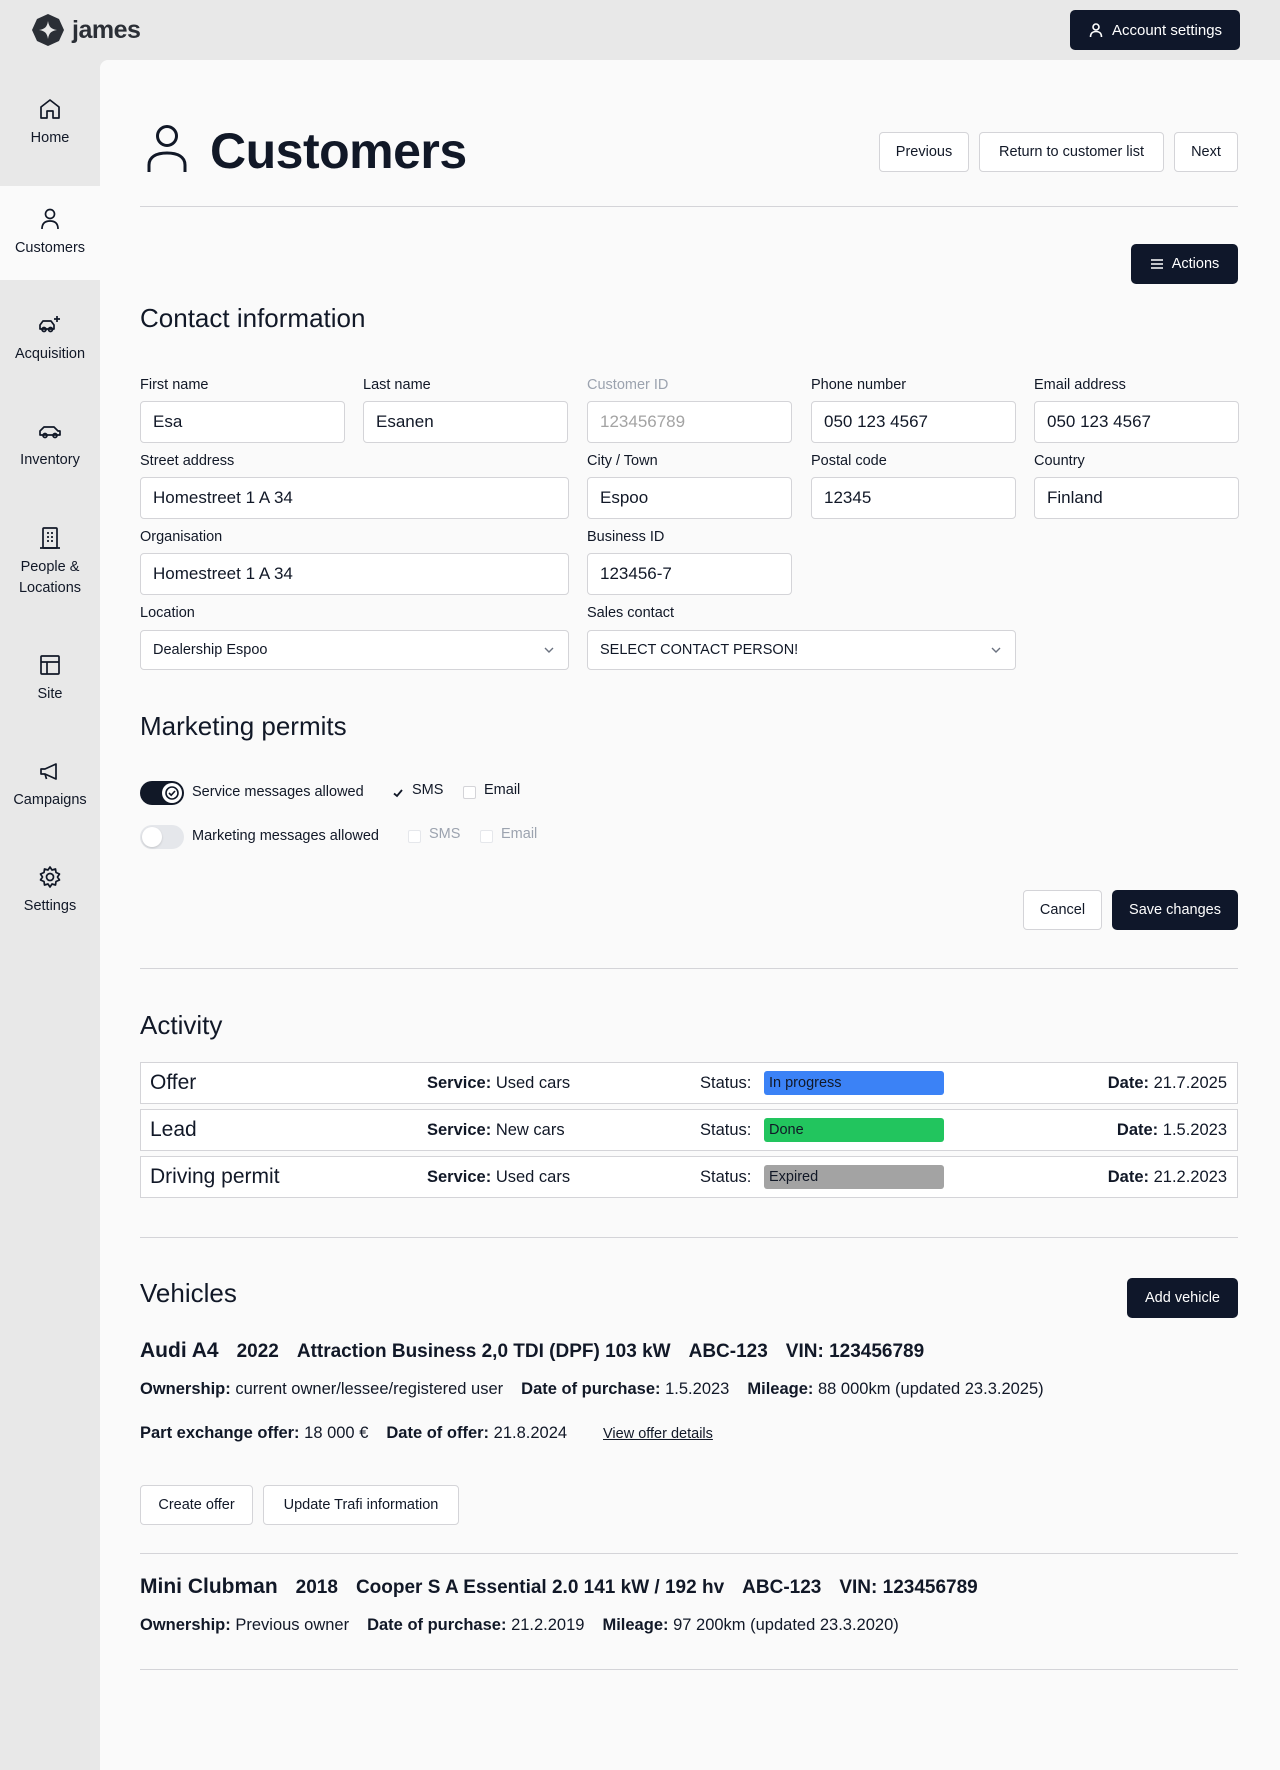  Describe the element at coordinates (496, 1130) in the screenshot. I see `activity-service: Service: New cars` at that location.